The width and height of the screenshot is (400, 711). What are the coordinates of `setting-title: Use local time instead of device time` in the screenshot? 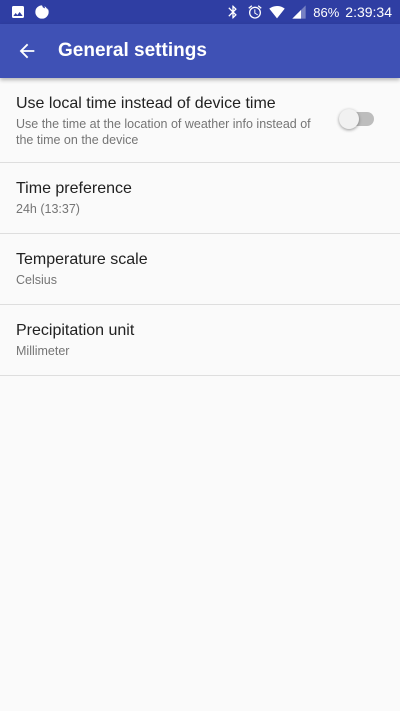 It's located at (146, 103).